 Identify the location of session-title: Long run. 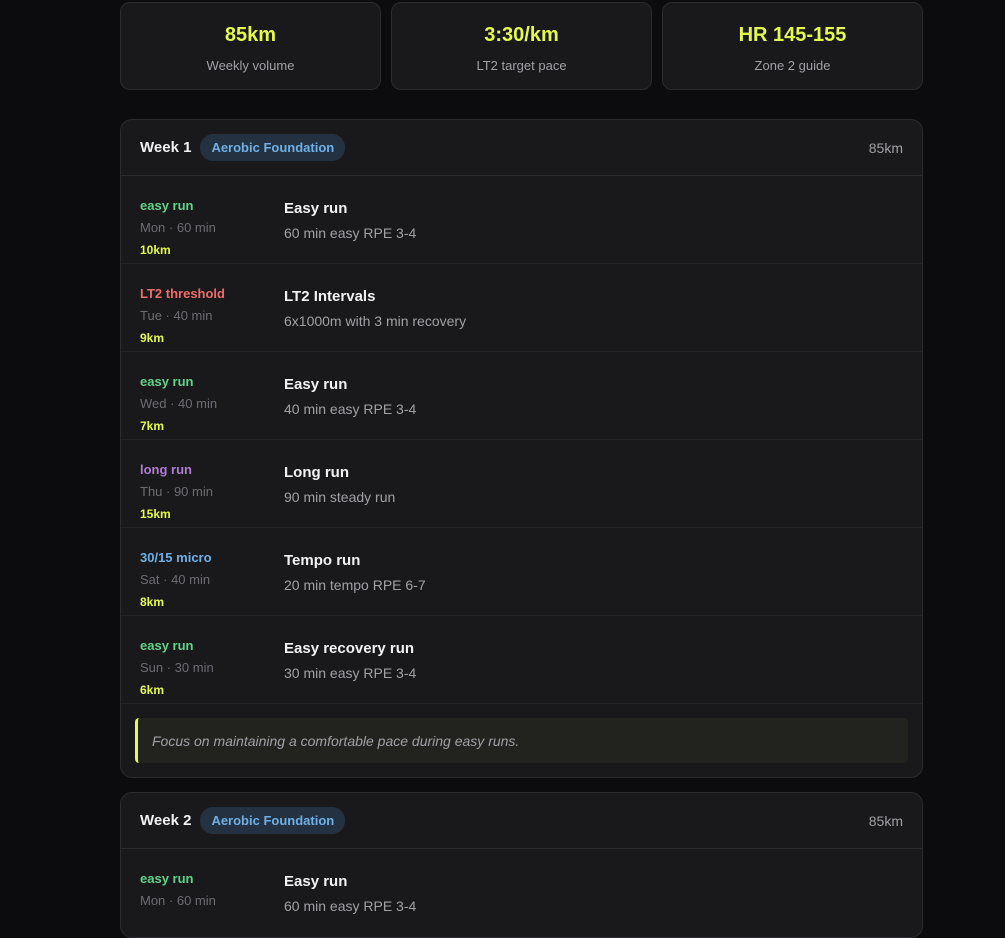
(316, 472).